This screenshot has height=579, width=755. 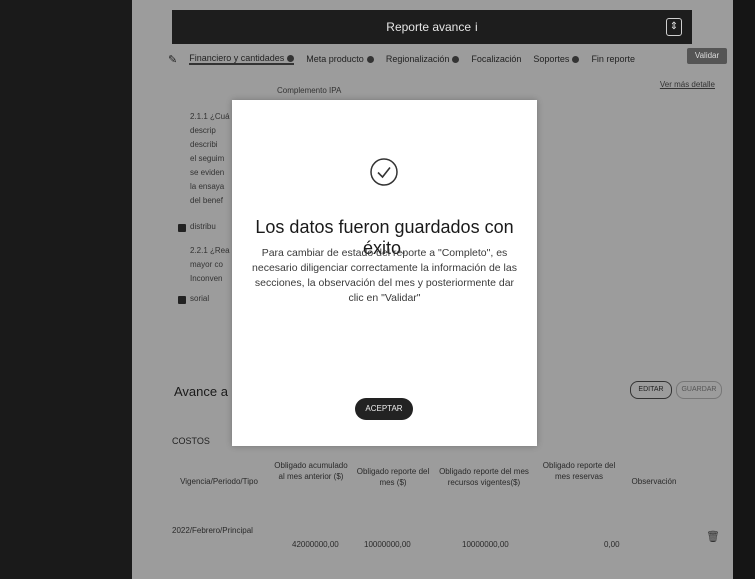 I want to click on tab-financiero: Financiero y cantidades, so click(x=242, y=59).